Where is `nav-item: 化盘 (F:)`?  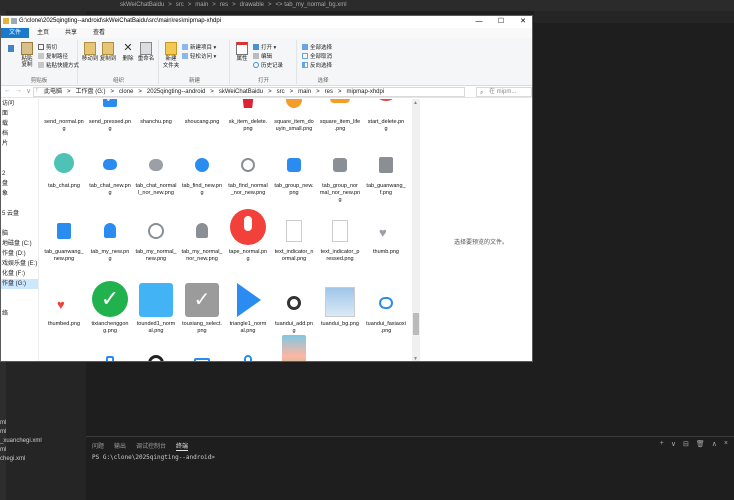 nav-item: 化盘 (F:) is located at coordinates (19, 274).